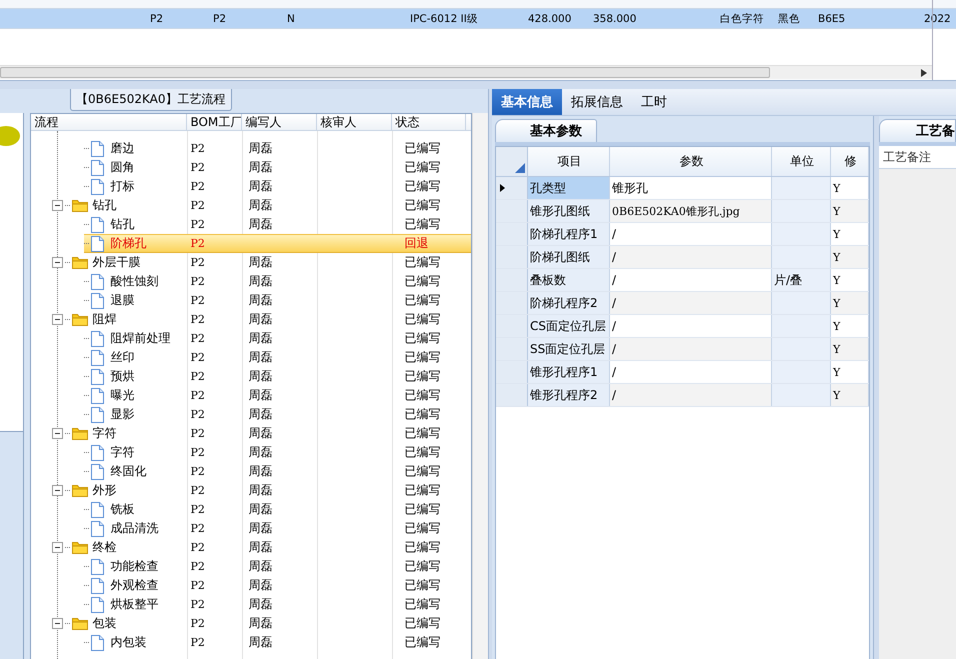 This screenshot has width=956, height=659. Describe the element at coordinates (109, 122) in the screenshot. I see `column-header: 流程` at that location.